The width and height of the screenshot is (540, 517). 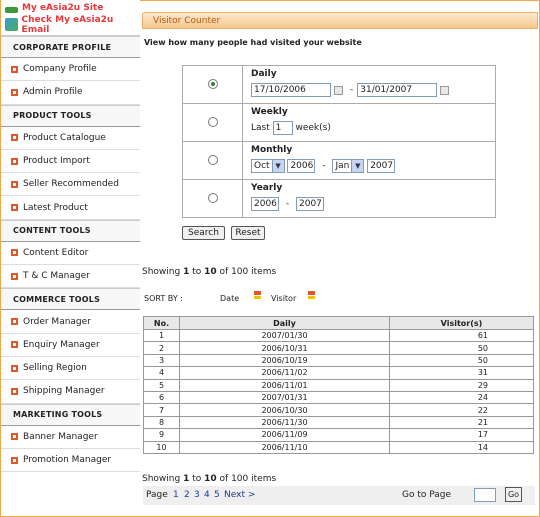 I want to click on sort-visitor-link: Visitor, so click(x=283, y=298).